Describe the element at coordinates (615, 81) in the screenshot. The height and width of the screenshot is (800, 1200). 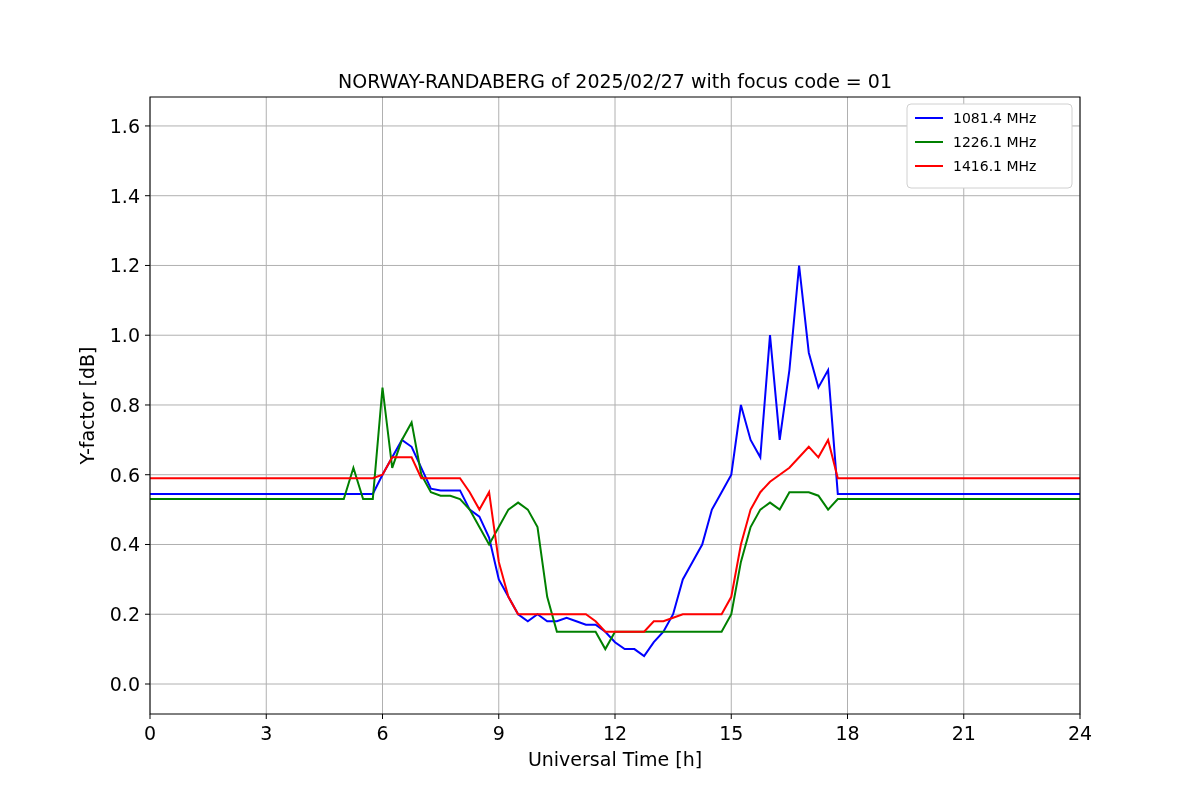
I see `chart-title: NORWAY-RANDABERG of 2025/02/27 with focus code = 01` at that location.